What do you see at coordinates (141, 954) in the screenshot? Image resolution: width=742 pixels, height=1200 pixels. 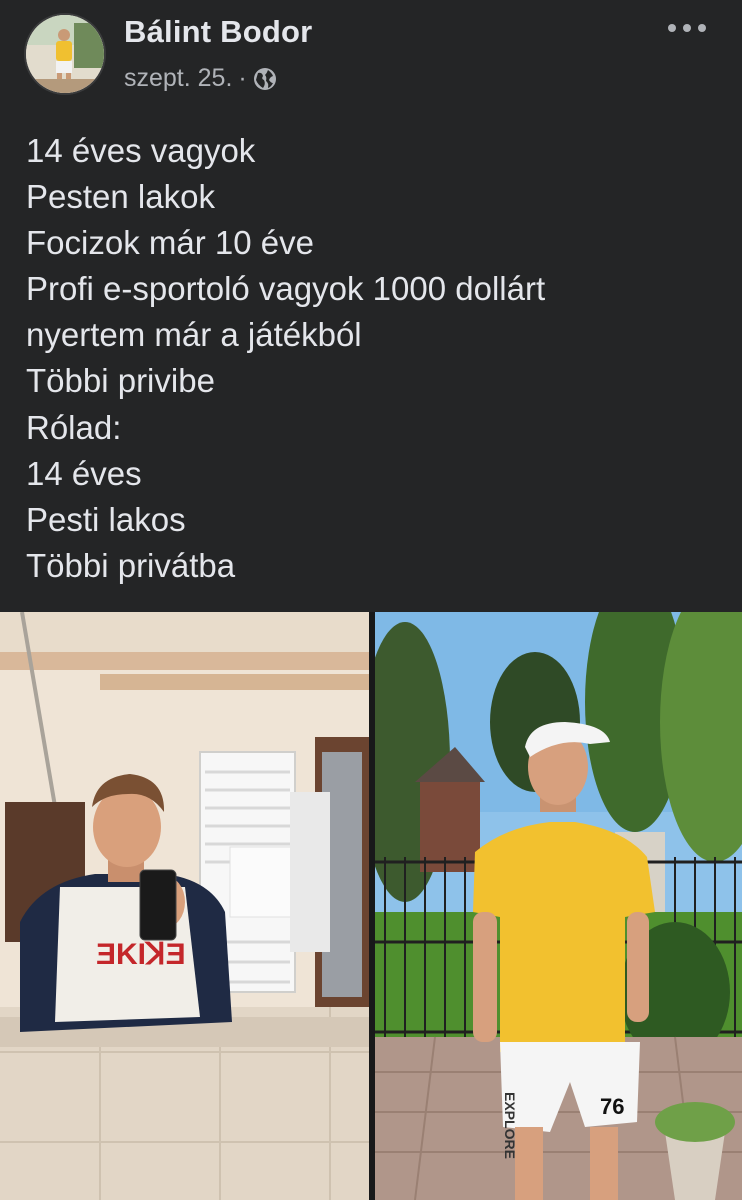 I see `shirt-print: ƎKIꓘƎ` at bounding box center [141, 954].